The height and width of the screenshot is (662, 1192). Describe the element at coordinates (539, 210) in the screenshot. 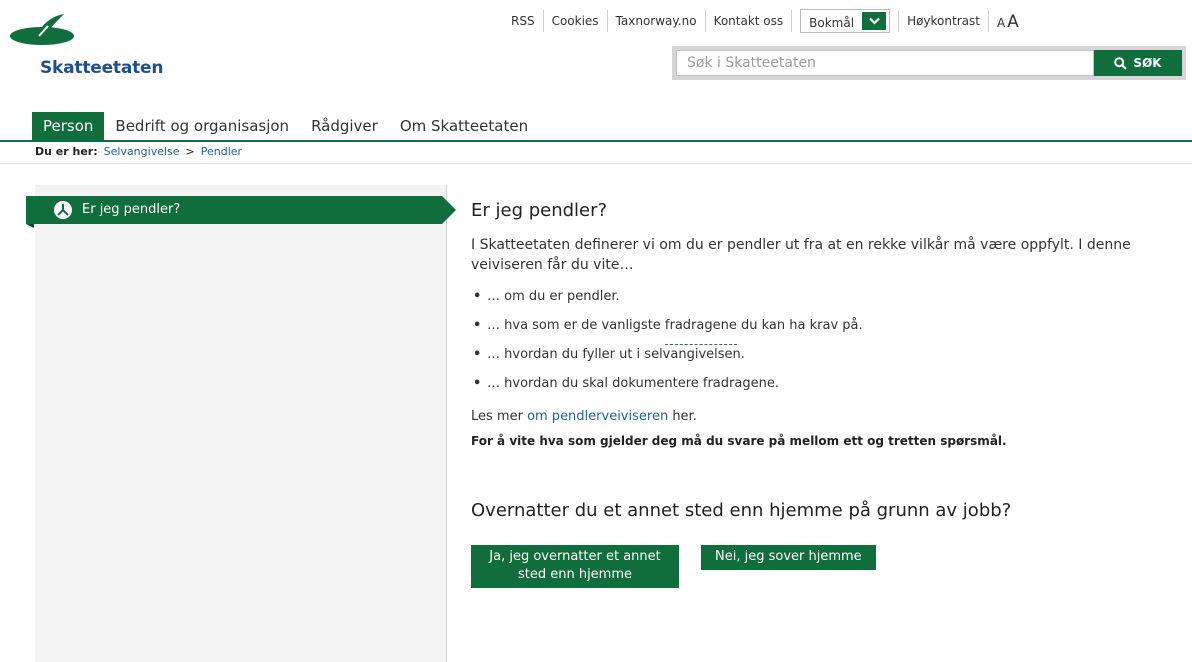

I see `page-title: Er jeg pendler?` at that location.